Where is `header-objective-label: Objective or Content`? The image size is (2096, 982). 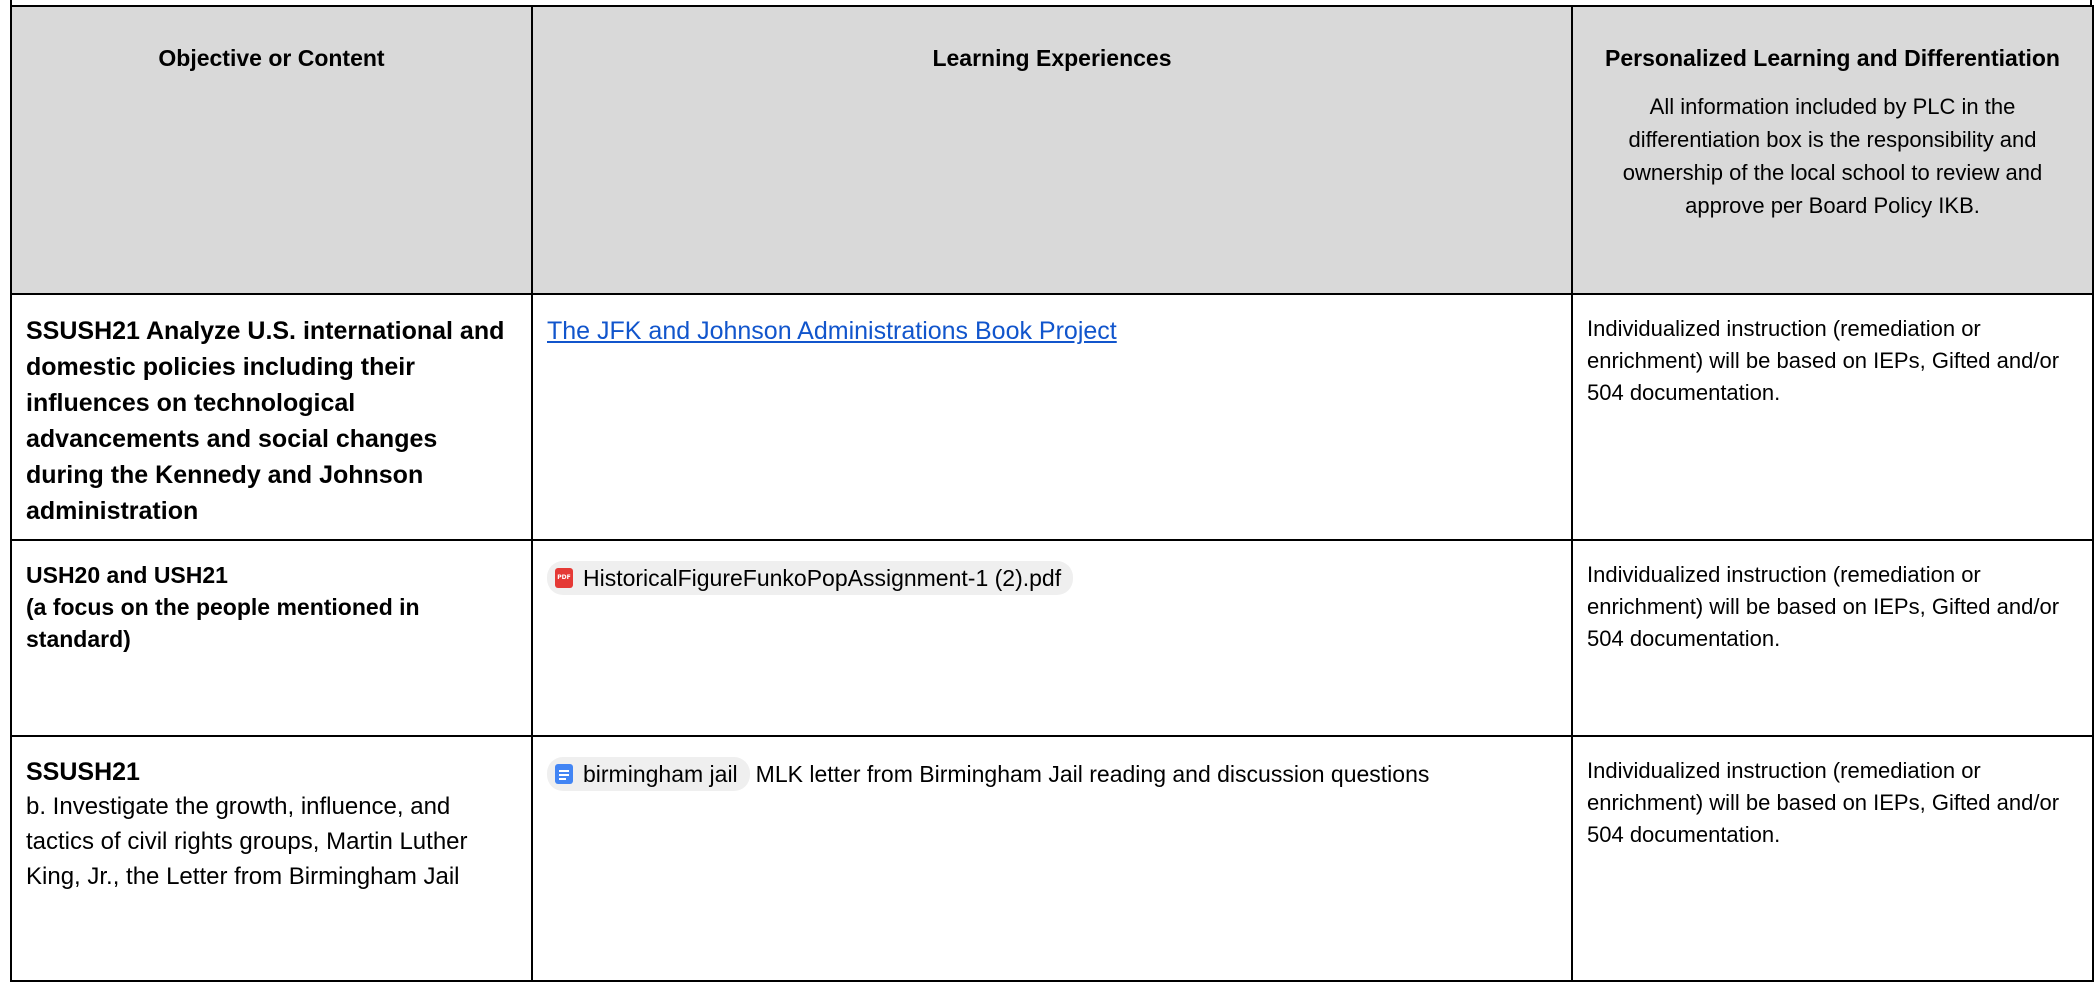
header-objective-label: Objective or Content is located at coordinates (271, 58).